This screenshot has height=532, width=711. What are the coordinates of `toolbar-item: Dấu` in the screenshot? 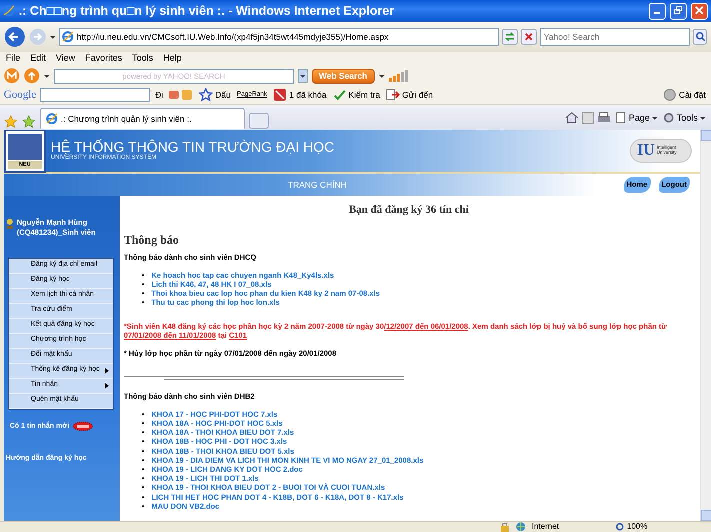 It's located at (215, 95).